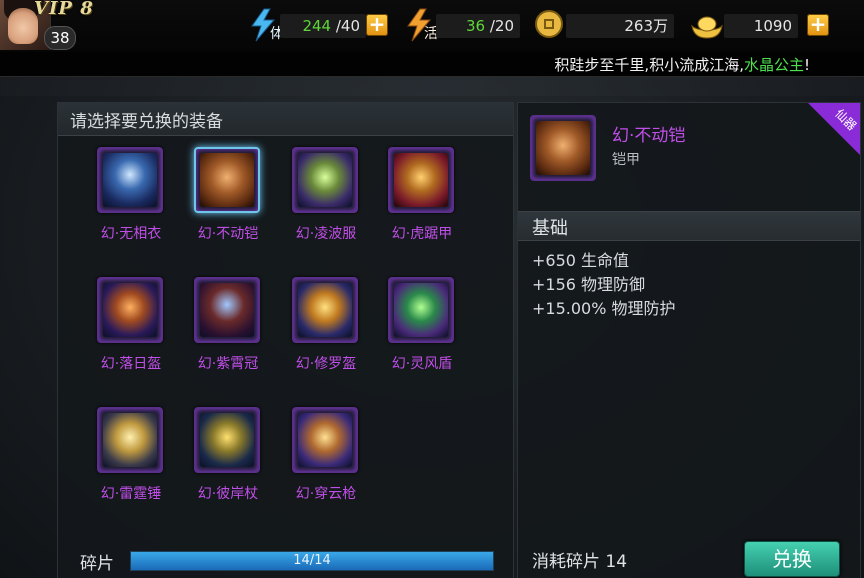 Image resolution: width=864 pixels, height=578 pixels. What do you see at coordinates (228, 364) in the screenshot?
I see `equipment-label: 幻·紫霄冠` at bounding box center [228, 364].